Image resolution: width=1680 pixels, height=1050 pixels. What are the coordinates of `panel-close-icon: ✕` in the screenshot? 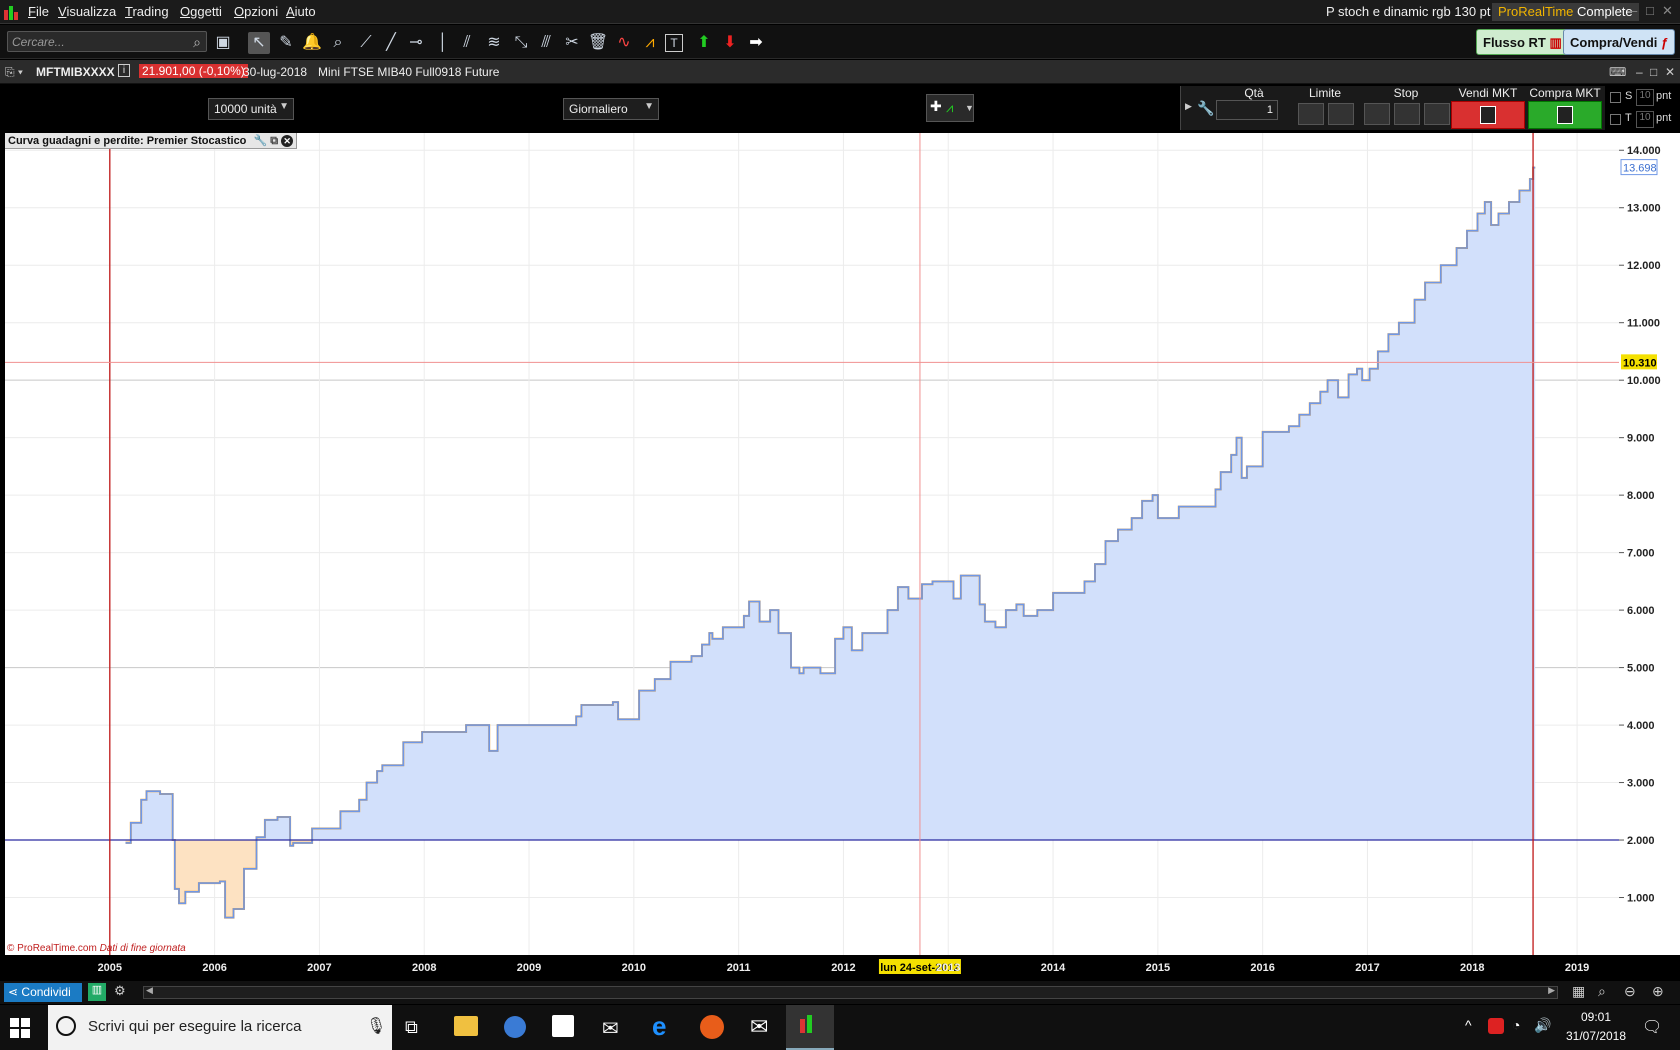 It's located at (1670, 72).